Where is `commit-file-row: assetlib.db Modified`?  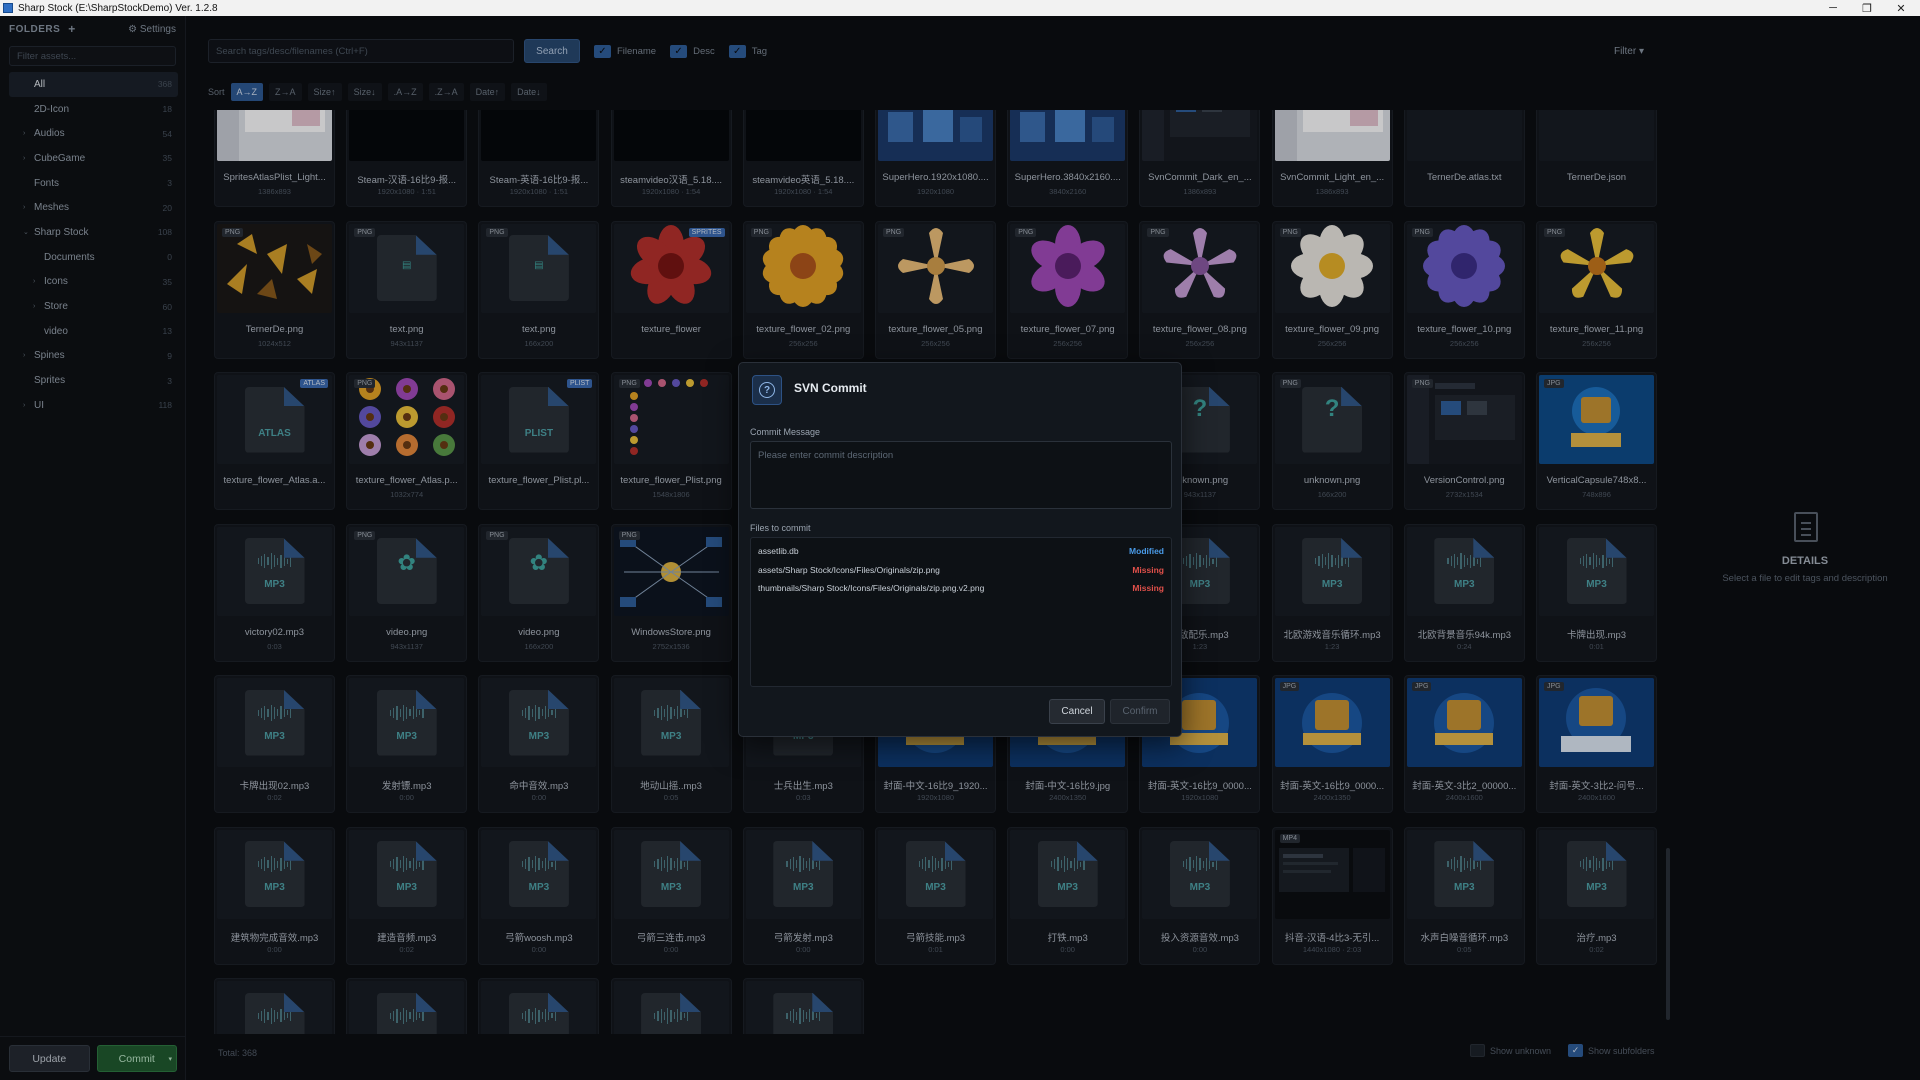 commit-file-row: assetlib.db Modified is located at coordinates (961, 551).